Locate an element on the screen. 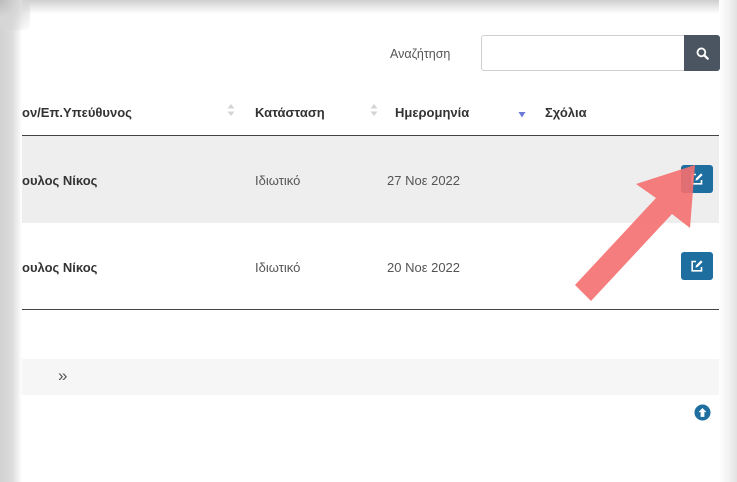  window-shadow-right is located at coordinates (728, 241).